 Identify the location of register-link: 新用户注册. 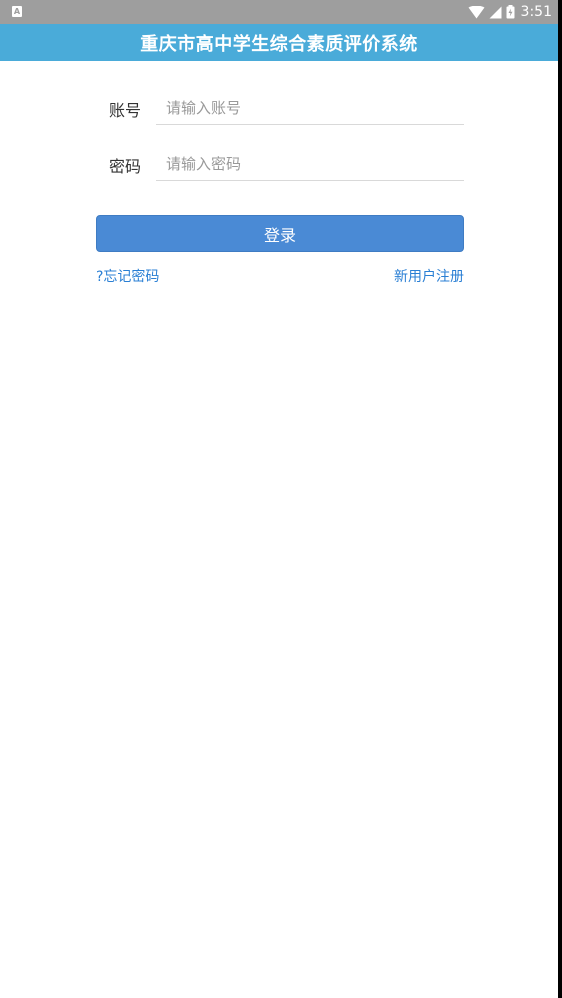
(429, 276).